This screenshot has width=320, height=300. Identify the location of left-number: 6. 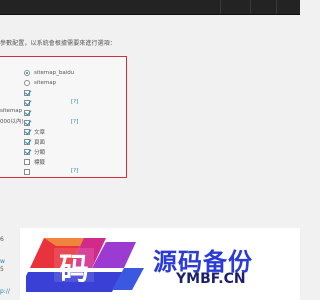
(2, 239).